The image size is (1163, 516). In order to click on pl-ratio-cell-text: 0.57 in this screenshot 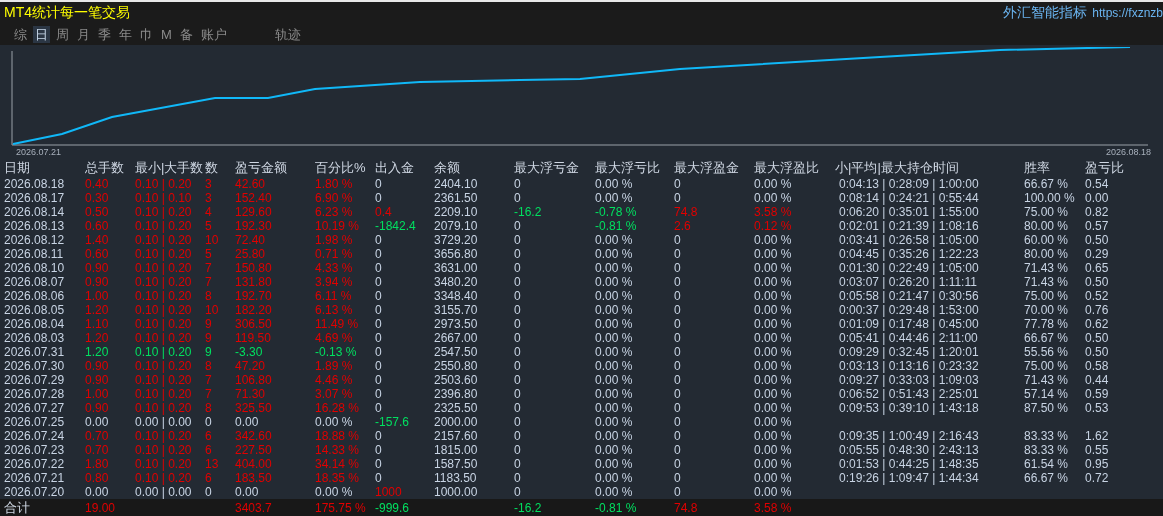, I will do `click(1097, 226)`.